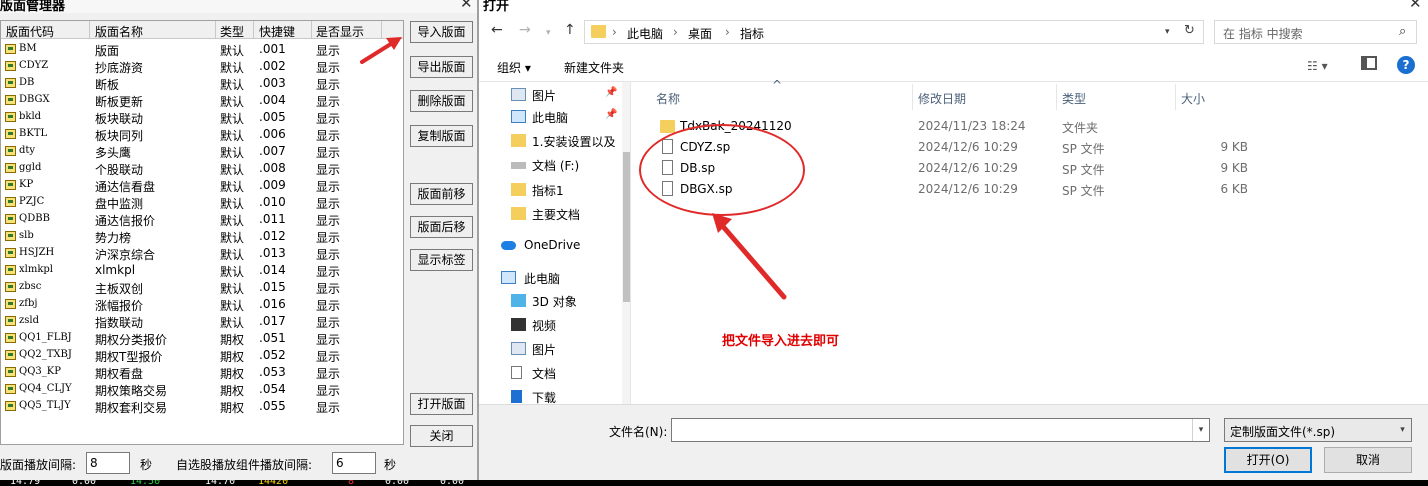  I want to click on open-layout-button: 打开版面, so click(441, 404).